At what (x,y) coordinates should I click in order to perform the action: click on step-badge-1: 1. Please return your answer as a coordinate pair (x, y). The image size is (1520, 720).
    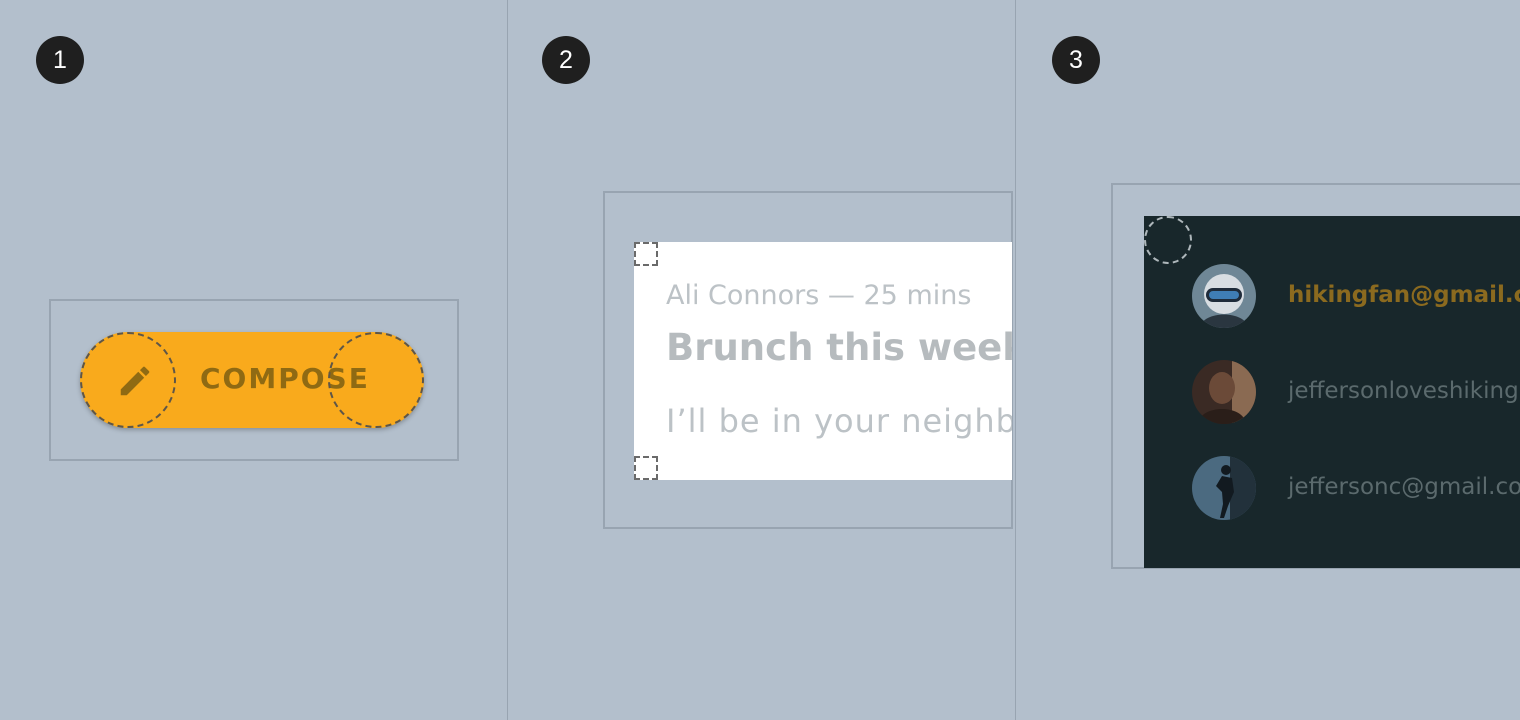
    Looking at the image, I should click on (60, 60).